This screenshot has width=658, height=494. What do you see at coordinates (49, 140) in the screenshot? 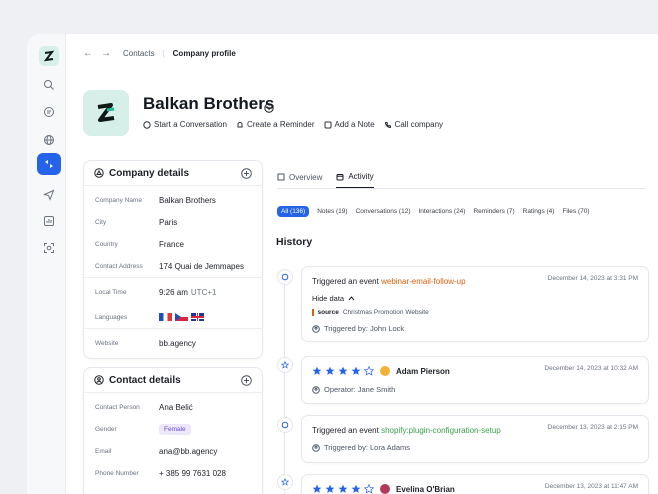
I see `globe-icon` at bounding box center [49, 140].